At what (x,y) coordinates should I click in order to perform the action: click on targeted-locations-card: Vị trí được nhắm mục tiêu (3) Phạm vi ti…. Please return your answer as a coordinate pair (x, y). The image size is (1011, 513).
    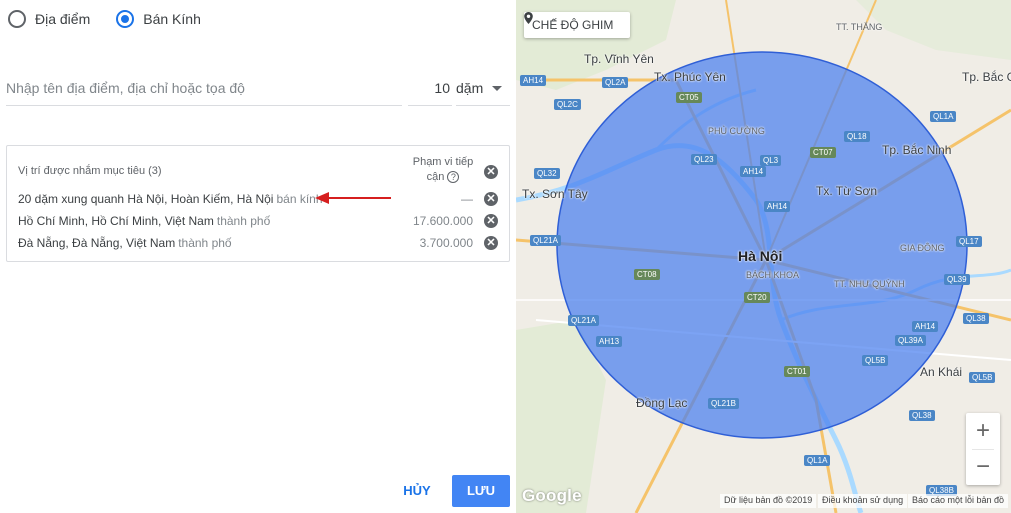
    Looking at the image, I should click on (258, 203).